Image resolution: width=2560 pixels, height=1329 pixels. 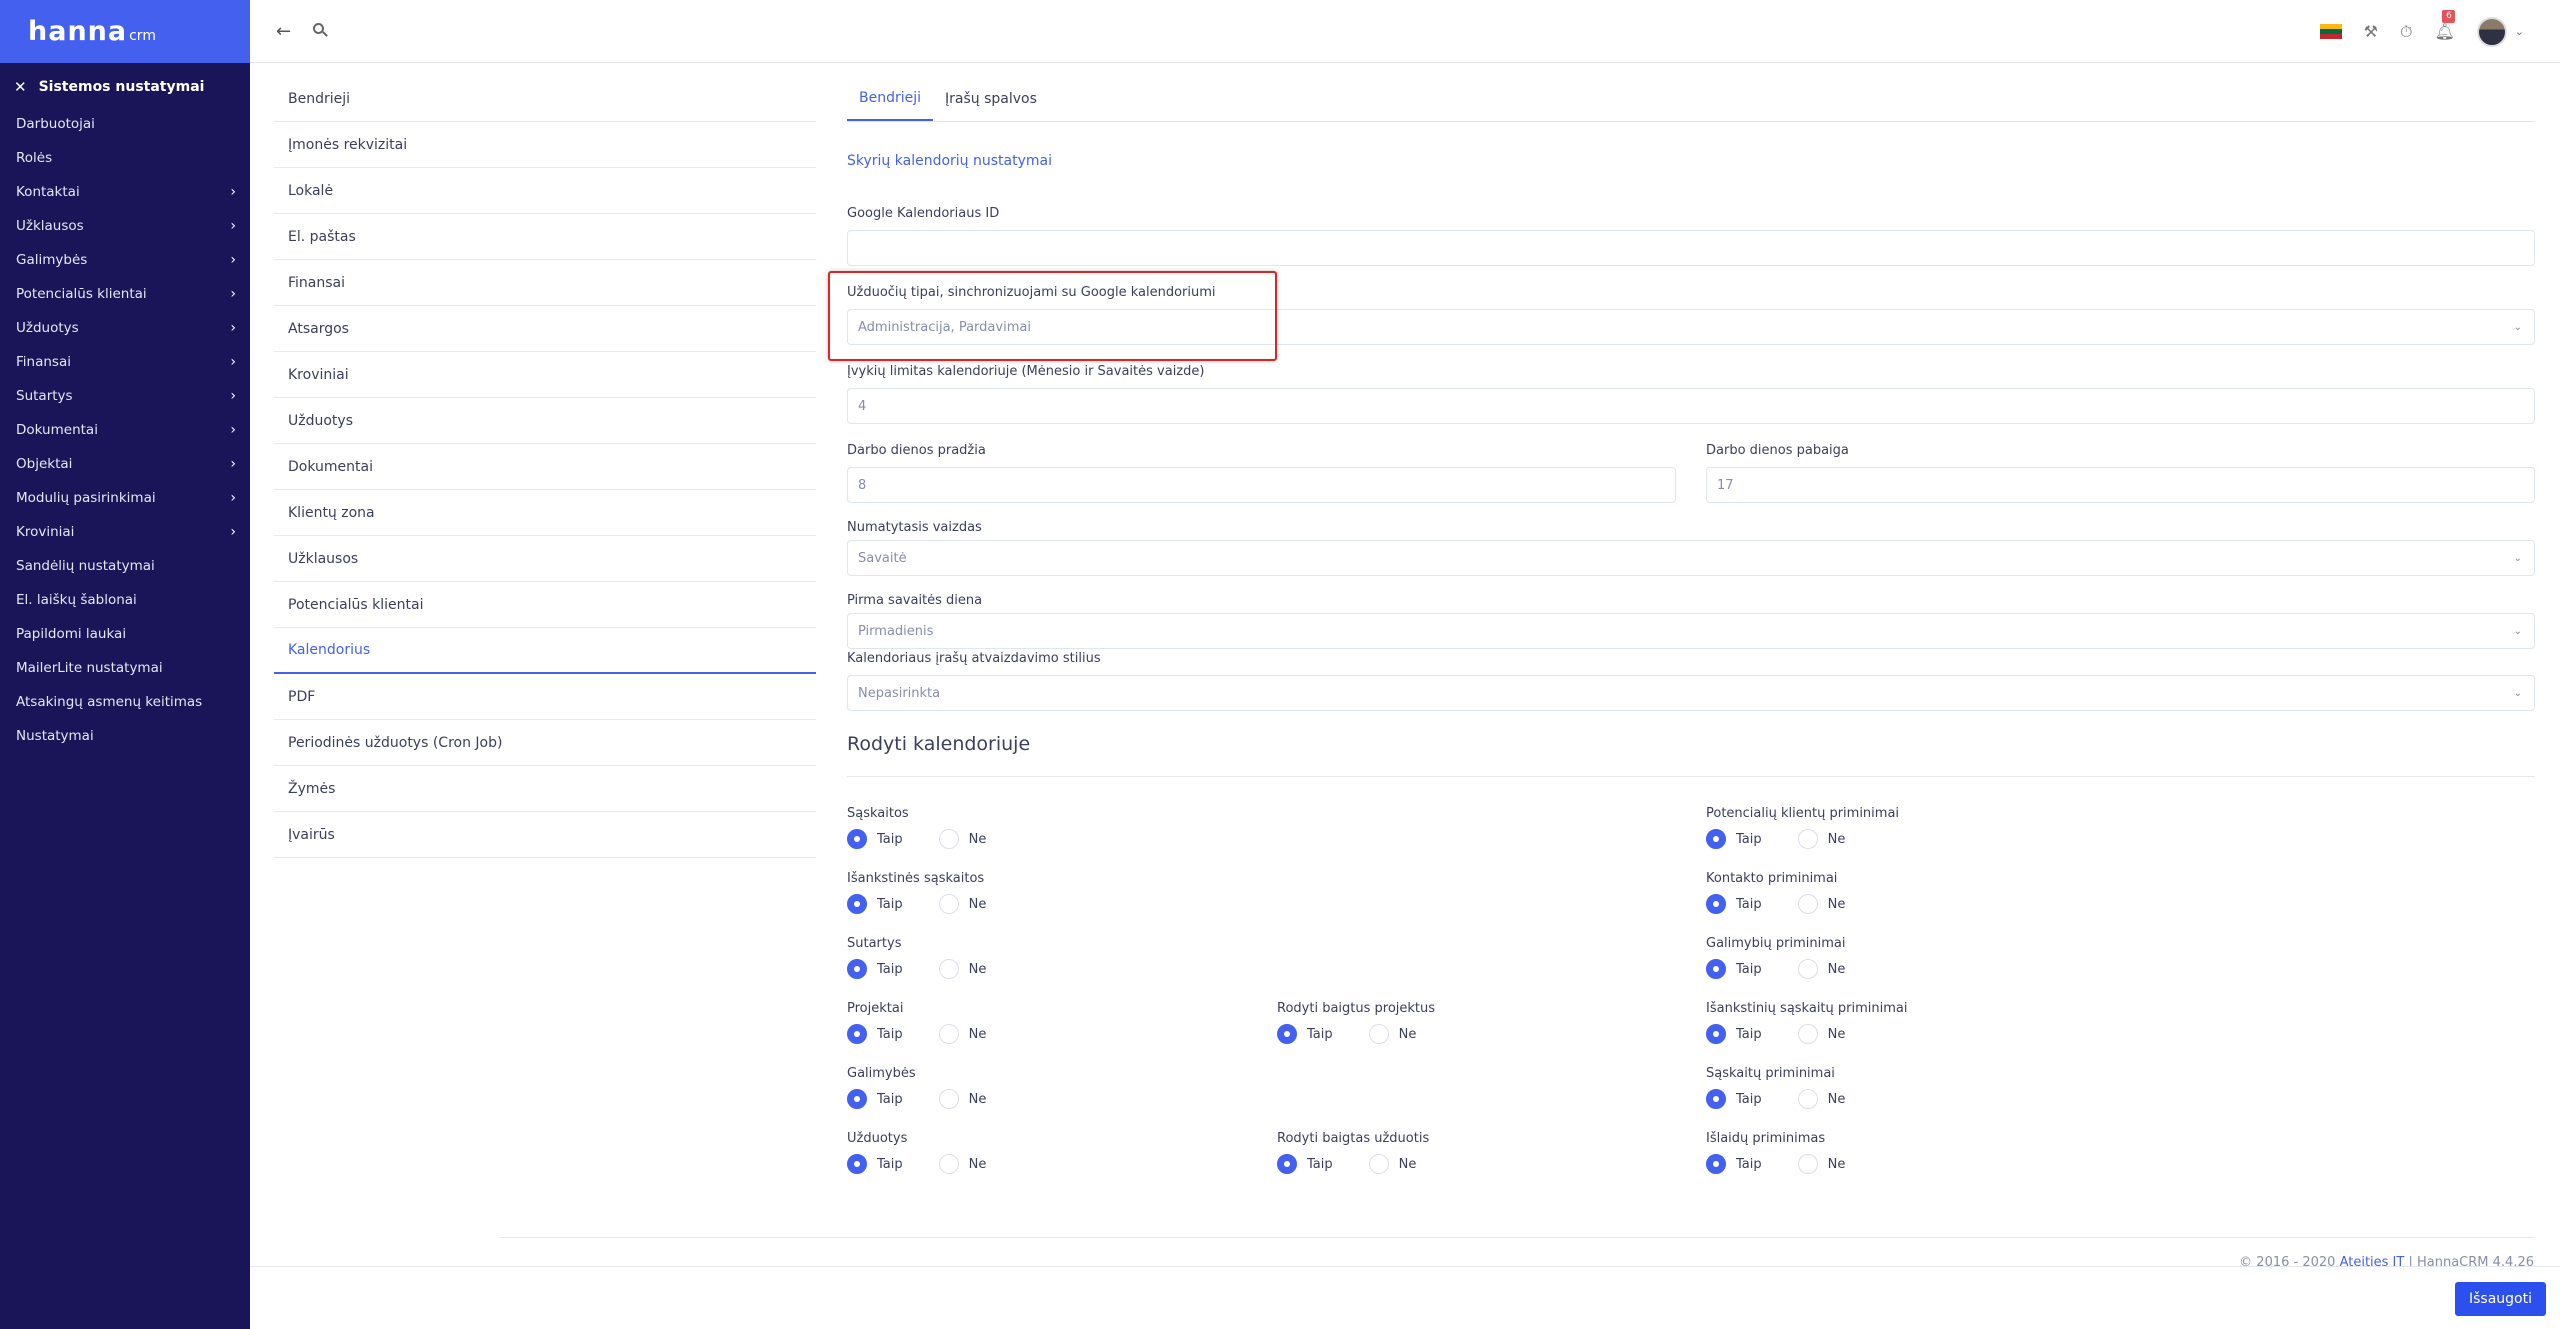 I want to click on settings-menu-item: Žymės, so click(x=545, y=789).